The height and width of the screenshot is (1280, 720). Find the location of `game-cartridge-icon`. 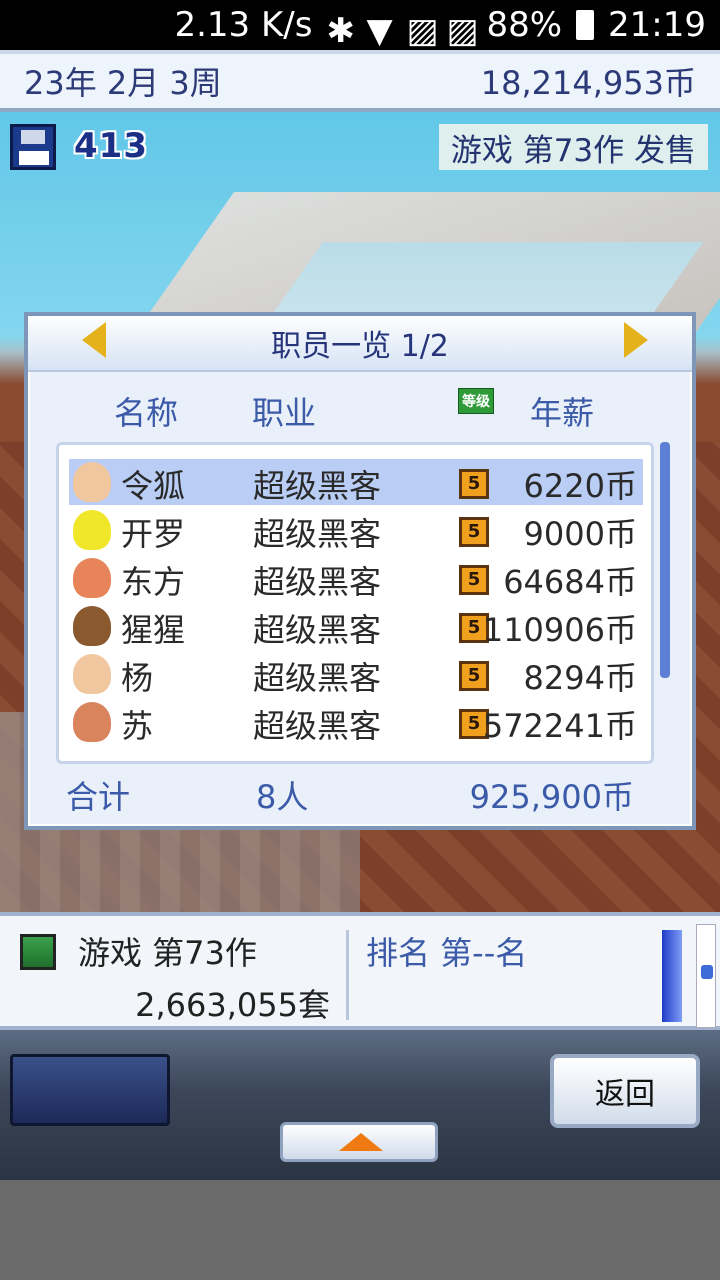

game-cartridge-icon is located at coordinates (38, 952).